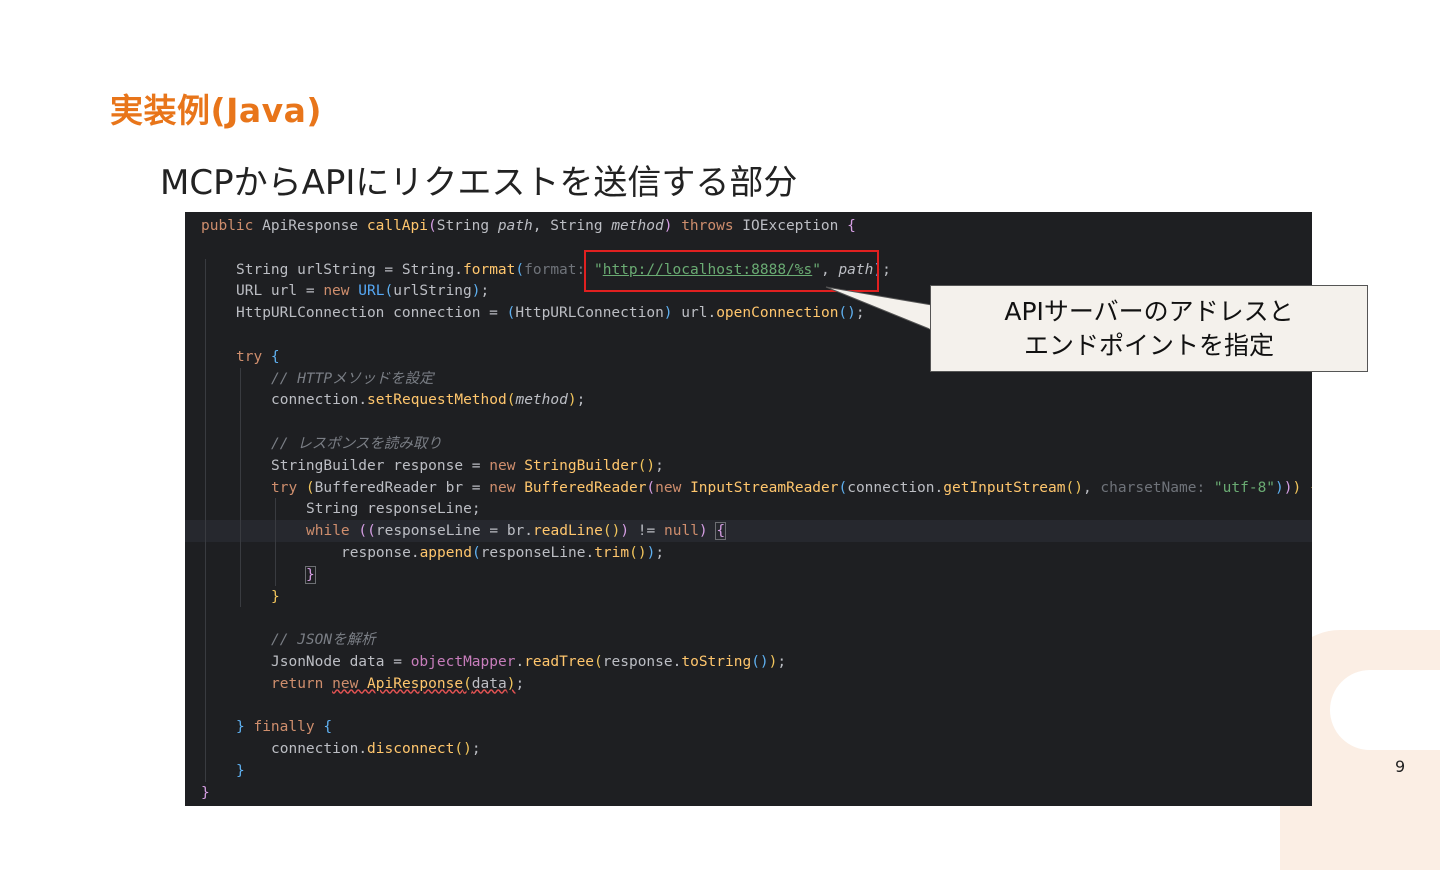 This screenshot has height=870, width=1440. Describe the element at coordinates (332, 465) in the screenshot. I see `code-token: StringBuilder` at that location.